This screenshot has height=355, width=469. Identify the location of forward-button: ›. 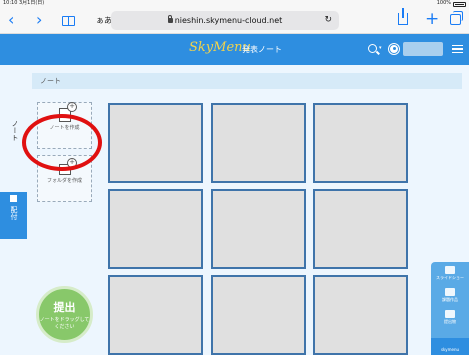
(39, 20).